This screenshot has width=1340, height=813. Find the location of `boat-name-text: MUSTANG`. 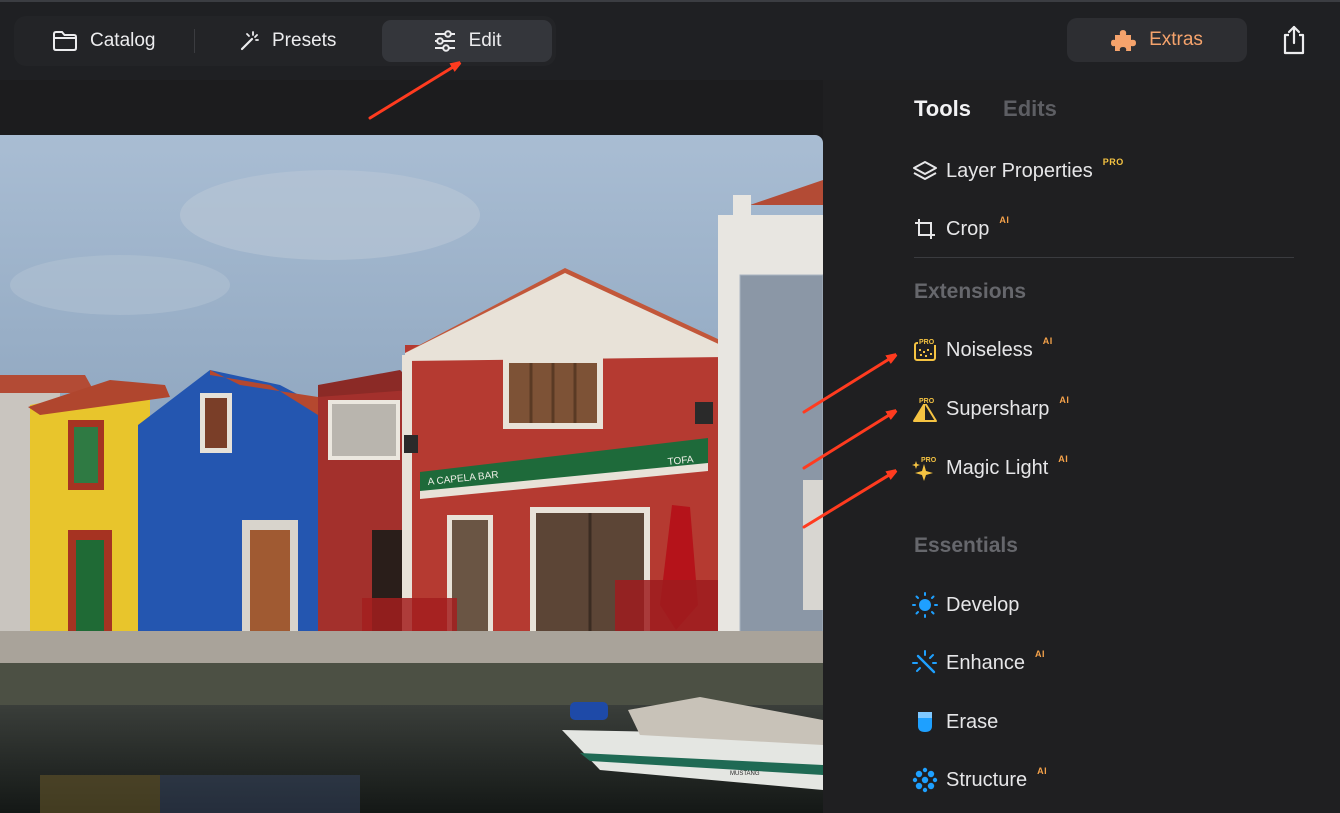

boat-name-text: MUSTANG is located at coordinates (745, 774).